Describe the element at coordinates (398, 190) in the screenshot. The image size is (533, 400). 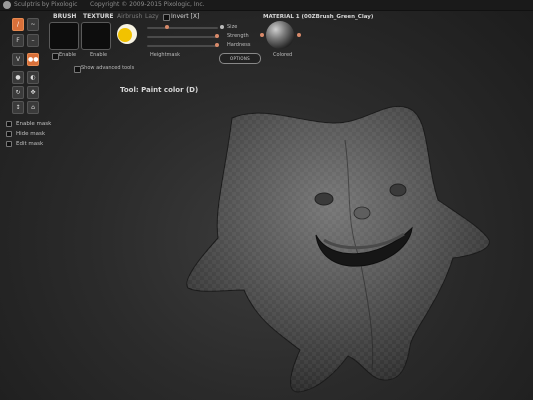
I see `right-eye` at that location.